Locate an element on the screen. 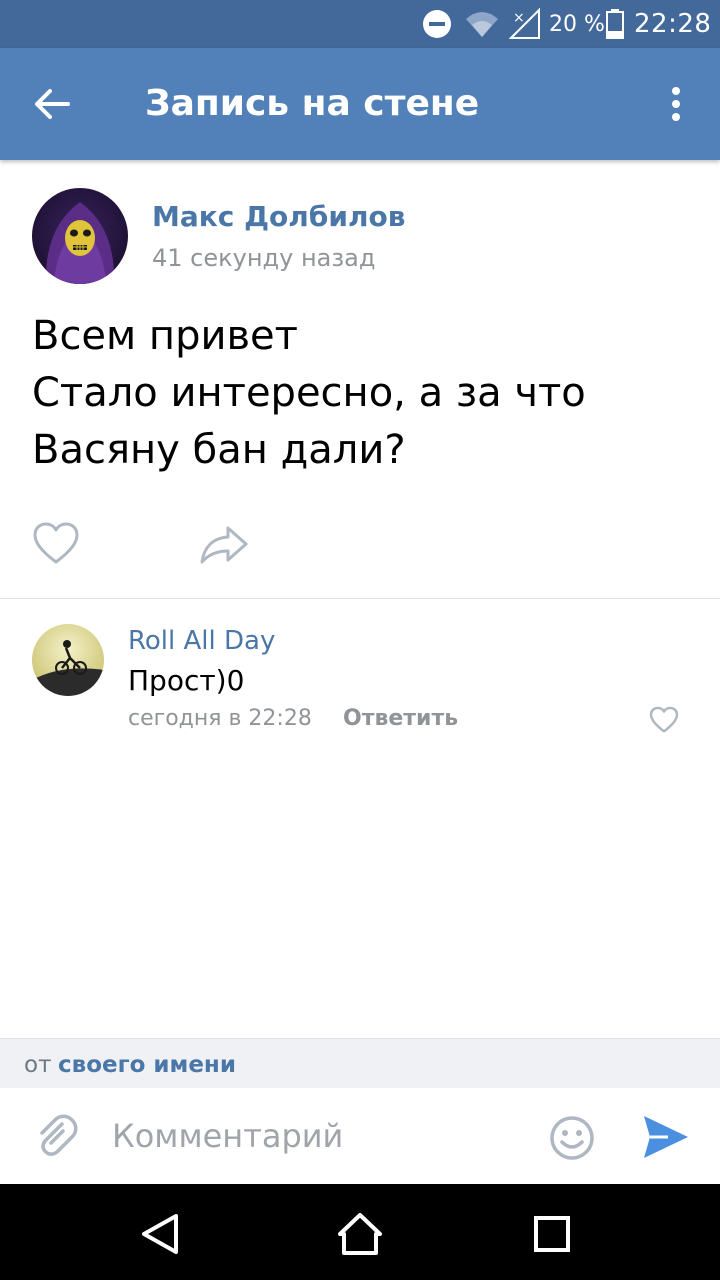 Image resolution: width=720 pixels, height=1280 pixels. attach-button is located at coordinates (56, 1136).